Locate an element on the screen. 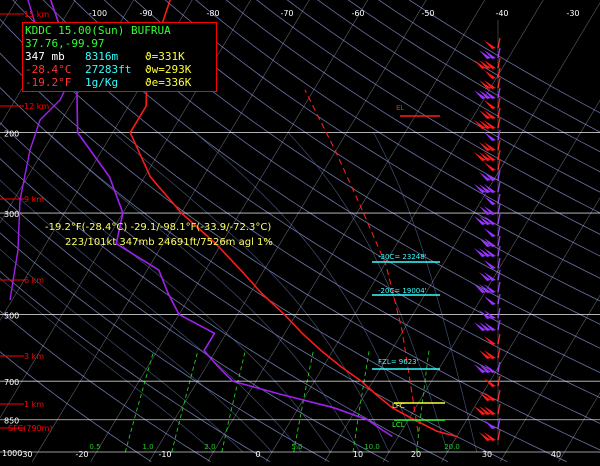  level-marker-label: -30C= 23248' is located at coordinates (402, 257).